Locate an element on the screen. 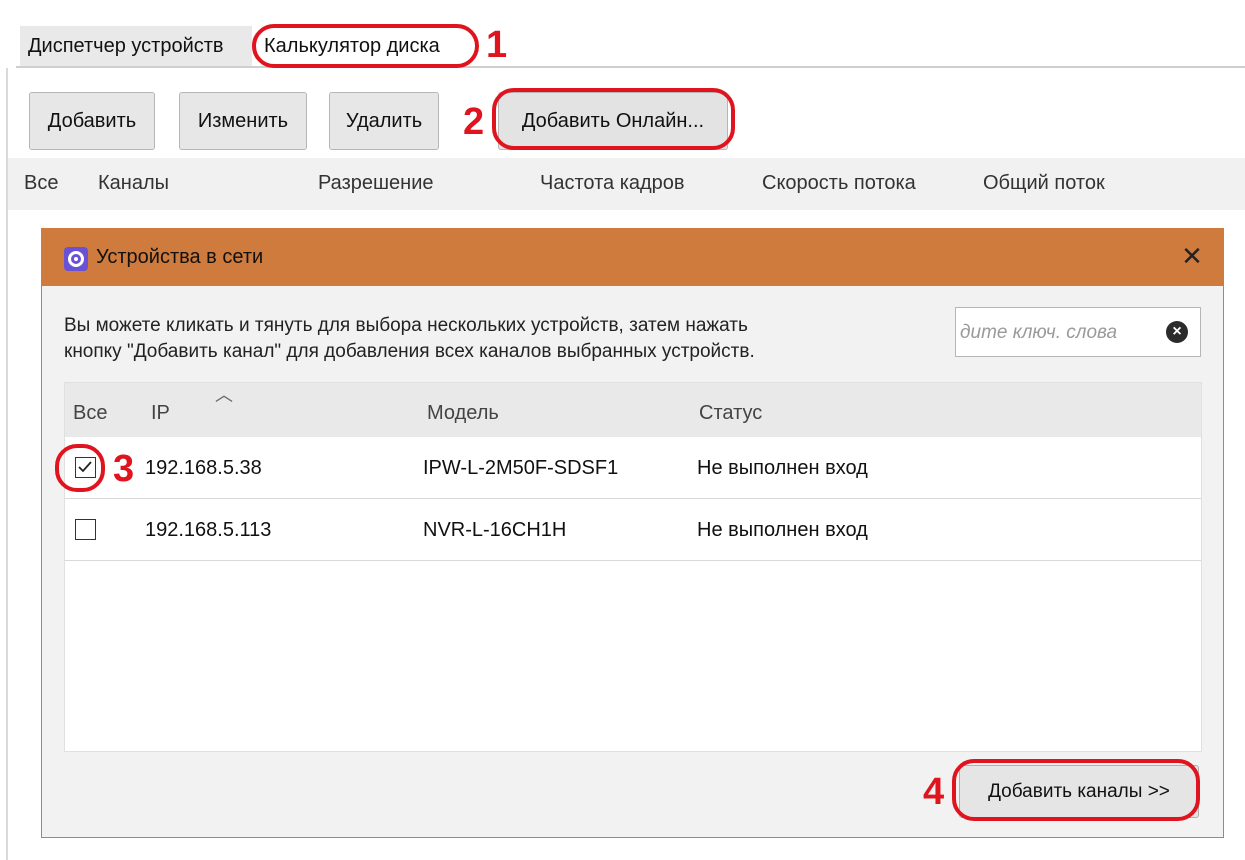 The image size is (1245, 860). row-model: IPW-L-2M50F-SDSF1 is located at coordinates (521, 468).